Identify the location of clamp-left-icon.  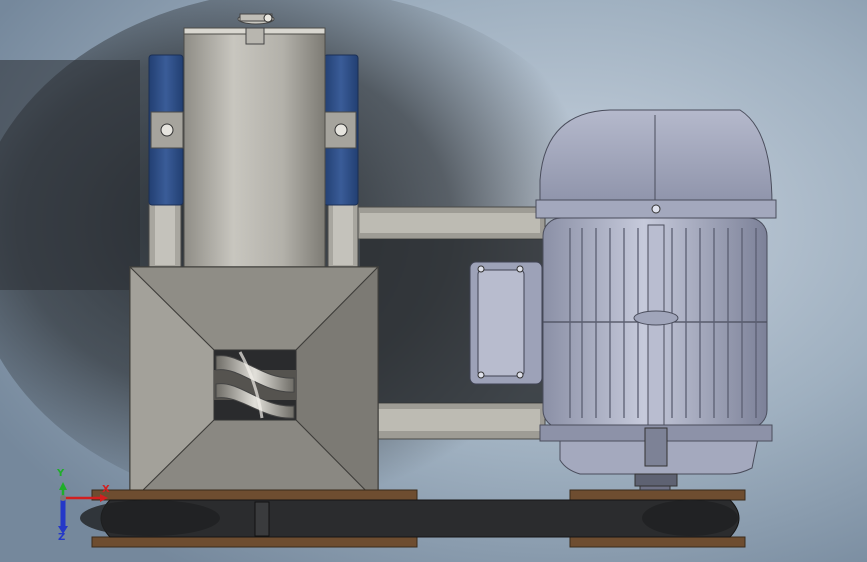
(166, 130).